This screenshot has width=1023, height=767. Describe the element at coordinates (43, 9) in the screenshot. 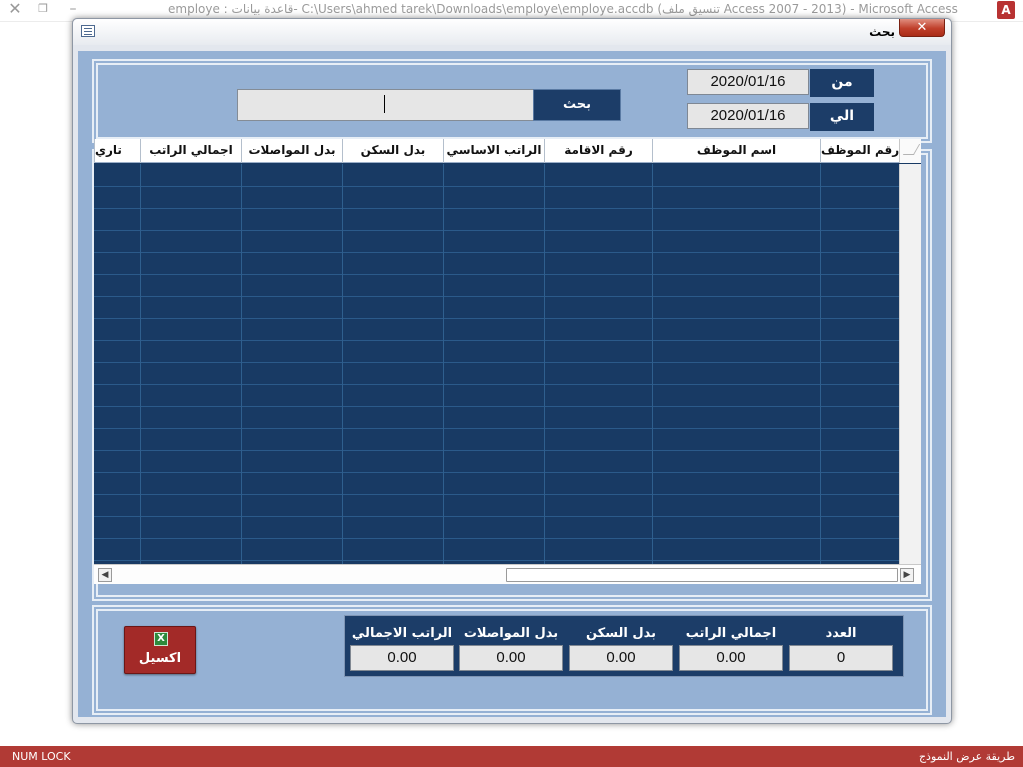

I see `app-restore-icon: ❐` at that location.